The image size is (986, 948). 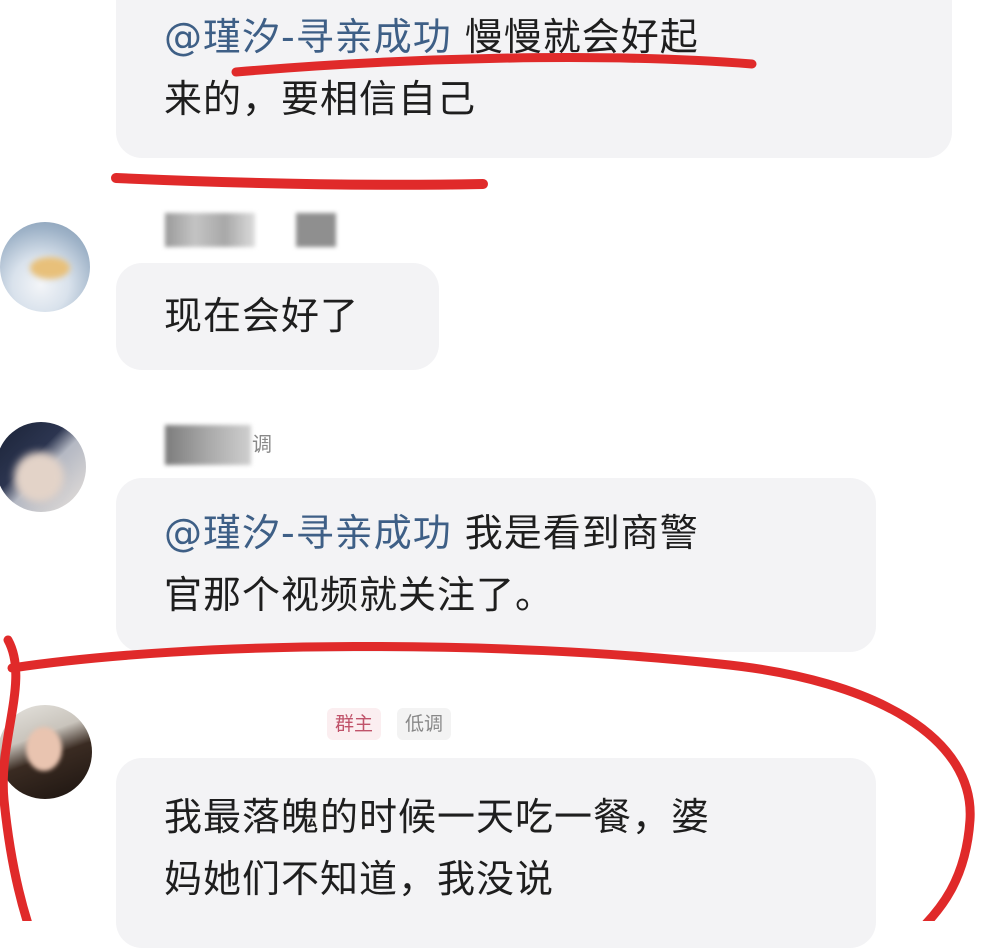 What do you see at coordinates (437, 817) in the screenshot?
I see `message-line-1: 我最落魄的时候一天吃一餐，婆` at bounding box center [437, 817].